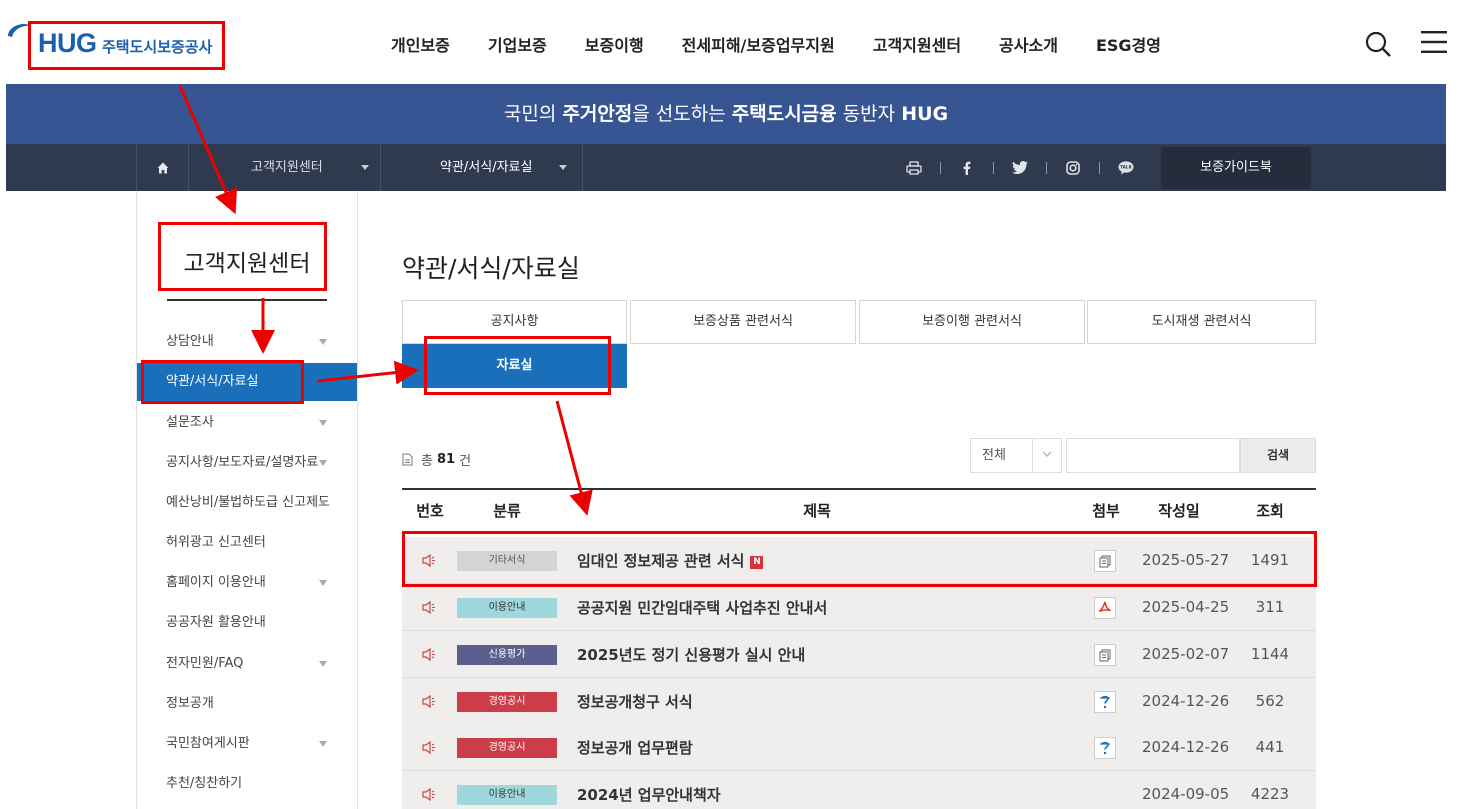 This screenshot has width=1466, height=809. I want to click on nav-corporate-guarantee: 기업보증, so click(517, 44).